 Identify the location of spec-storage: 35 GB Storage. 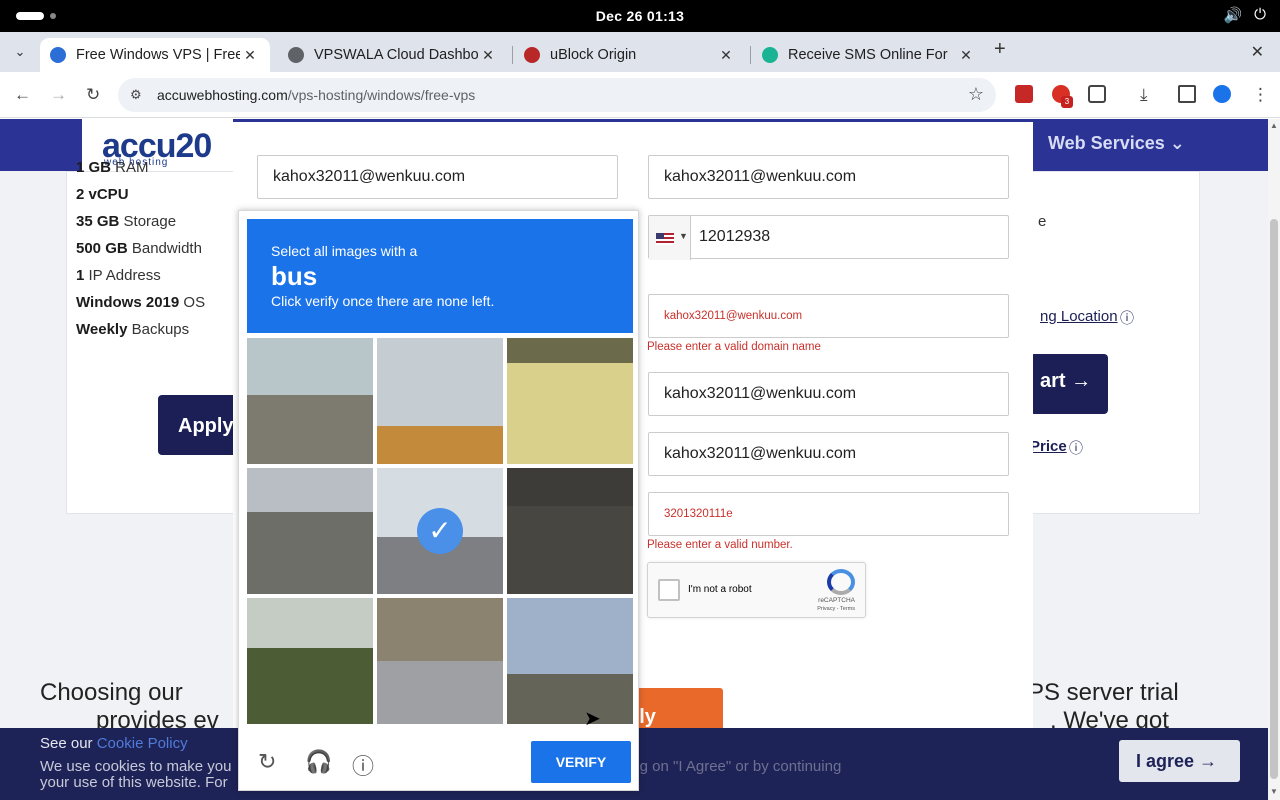
(126, 221).